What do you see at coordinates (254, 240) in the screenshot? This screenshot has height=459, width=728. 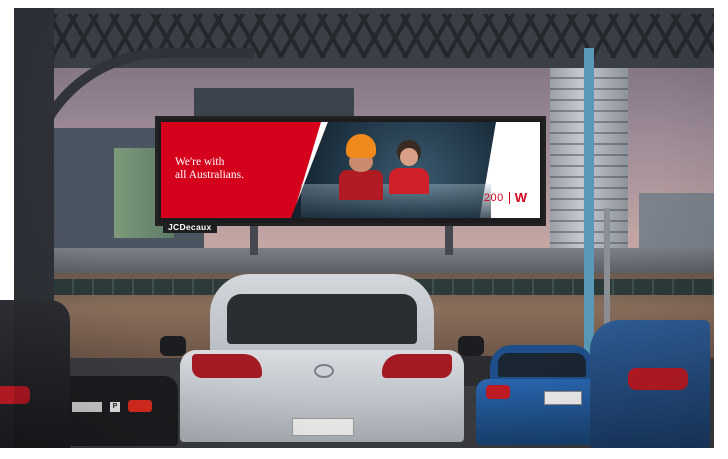 I see `billboard-leg-left` at bounding box center [254, 240].